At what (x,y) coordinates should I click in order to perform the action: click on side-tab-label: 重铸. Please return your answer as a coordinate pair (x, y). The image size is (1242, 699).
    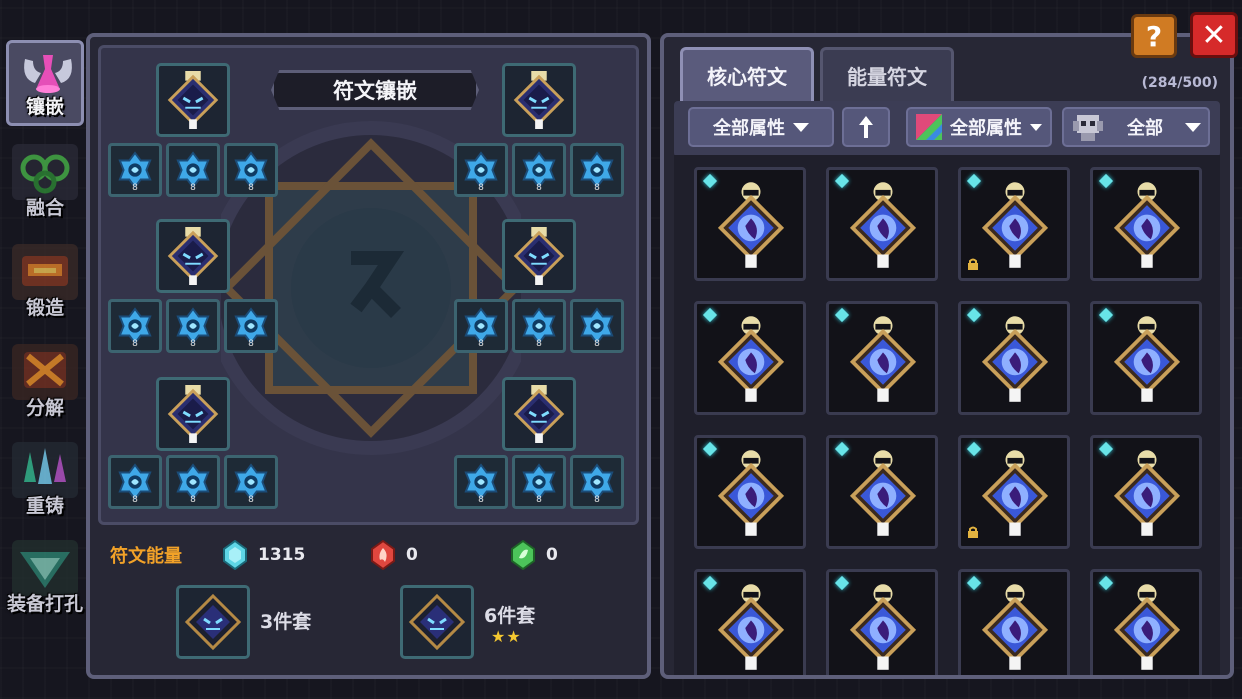
    Looking at the image, I should click on (44, 506).